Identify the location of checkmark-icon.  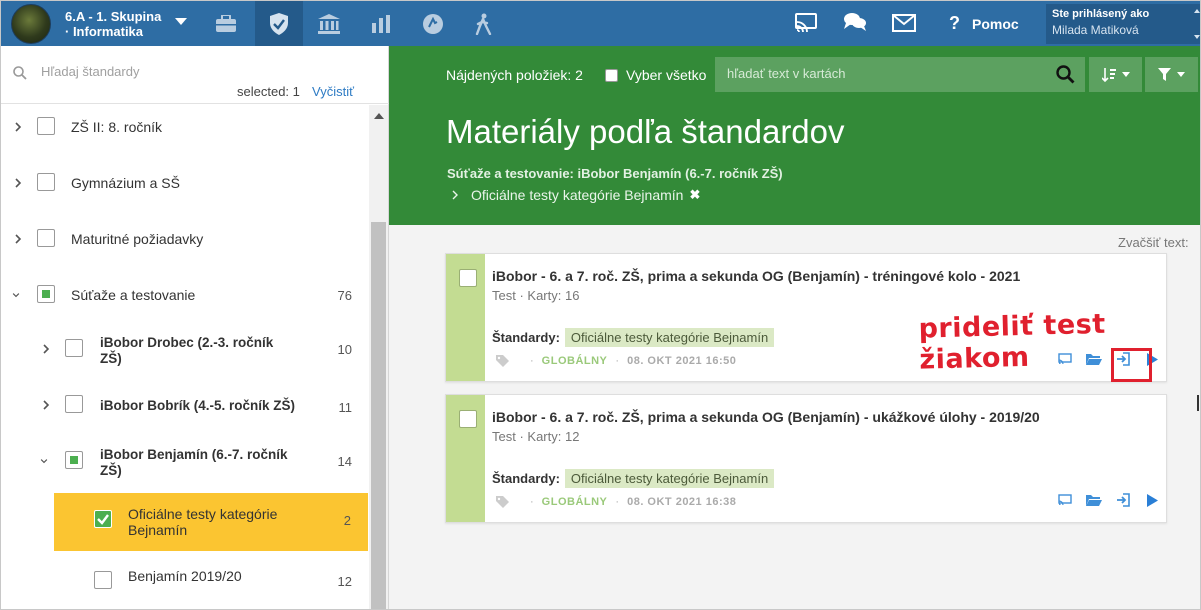
(103, 519).